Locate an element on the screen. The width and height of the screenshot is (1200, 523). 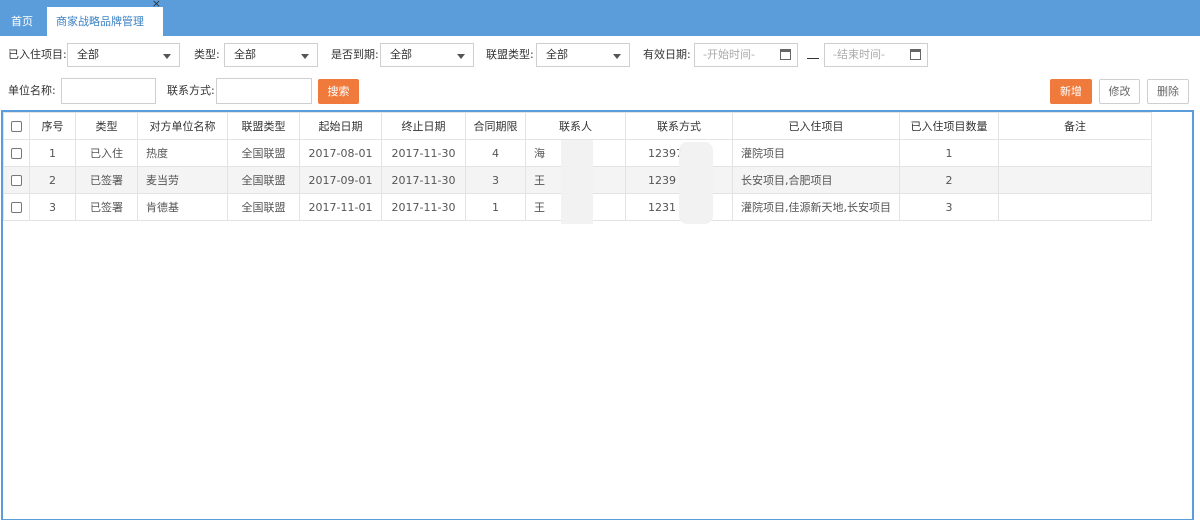
unit-name-label: 单位名称: is located at coordinates (32, 90).